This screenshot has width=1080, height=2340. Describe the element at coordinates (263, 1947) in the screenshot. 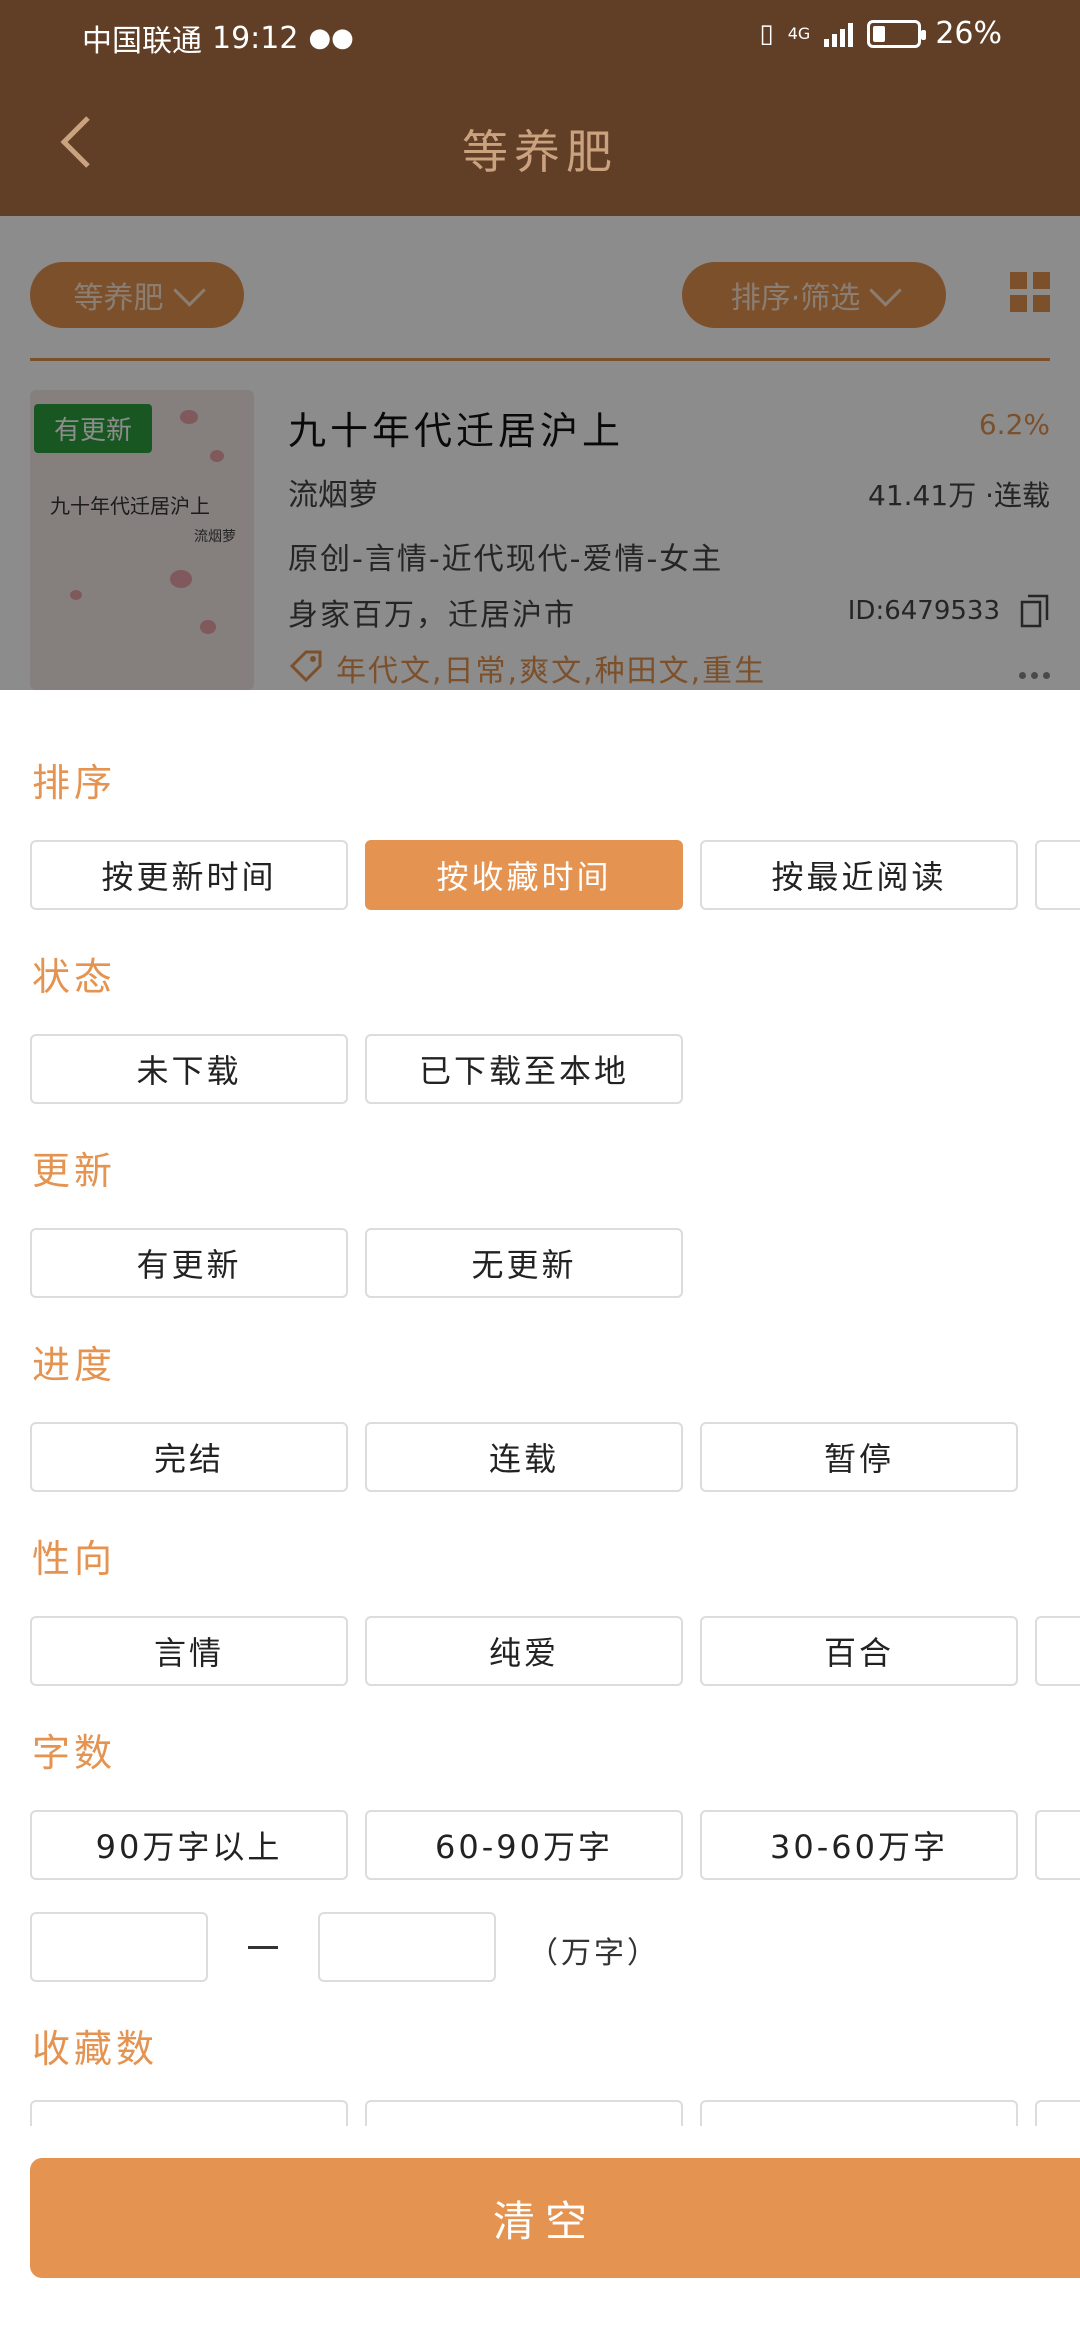

I see `range-dash` at that location.